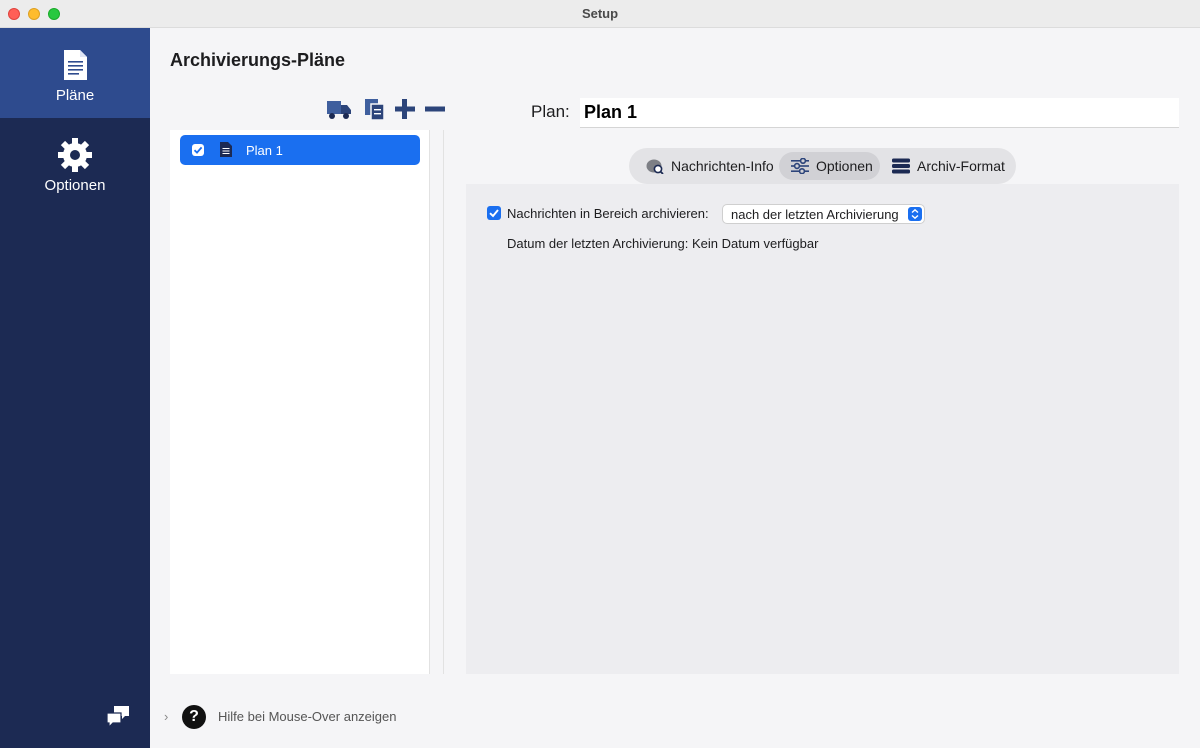 This screenshot has width=1200, height=748. Describe the element at coordinates (608, 213) in the screenshot. I see `archive-range-label: Nachrichten in Bereich archivieren:` at that location.